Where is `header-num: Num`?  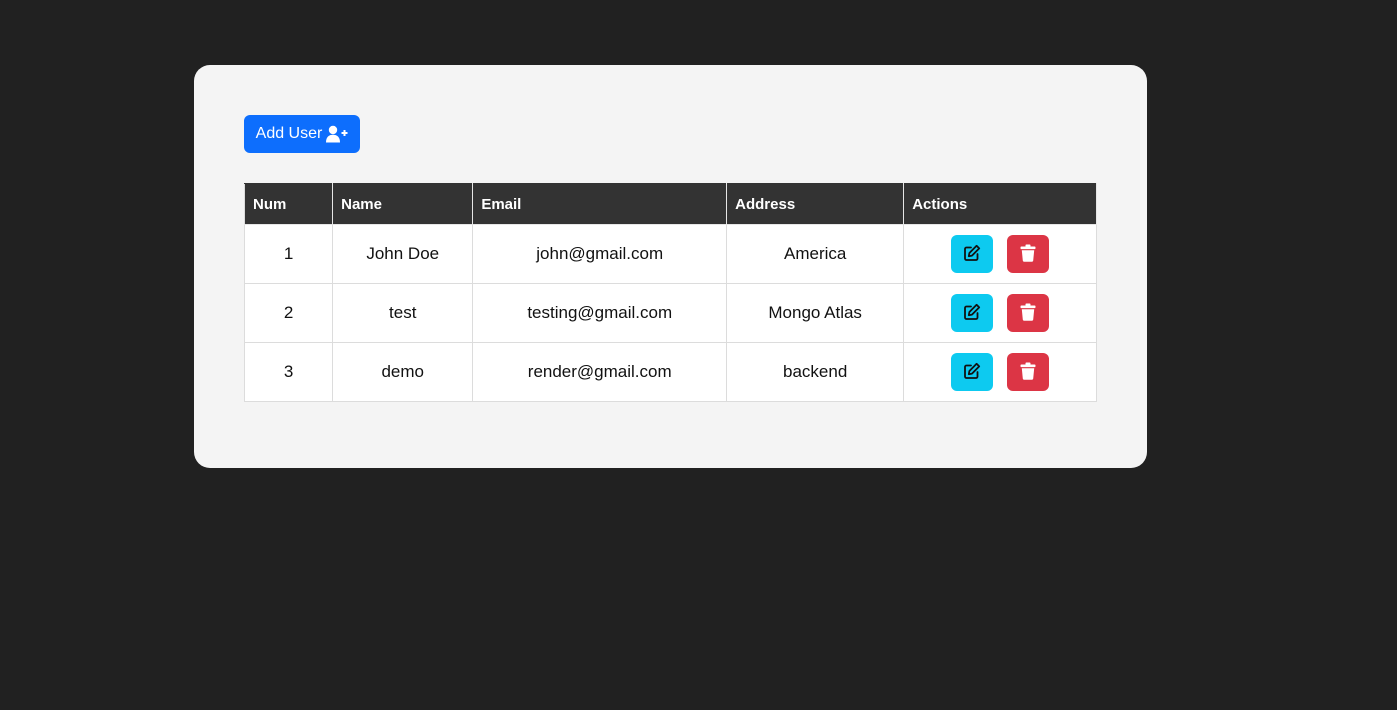
header-num: Num is located at coordinates (288, 204).